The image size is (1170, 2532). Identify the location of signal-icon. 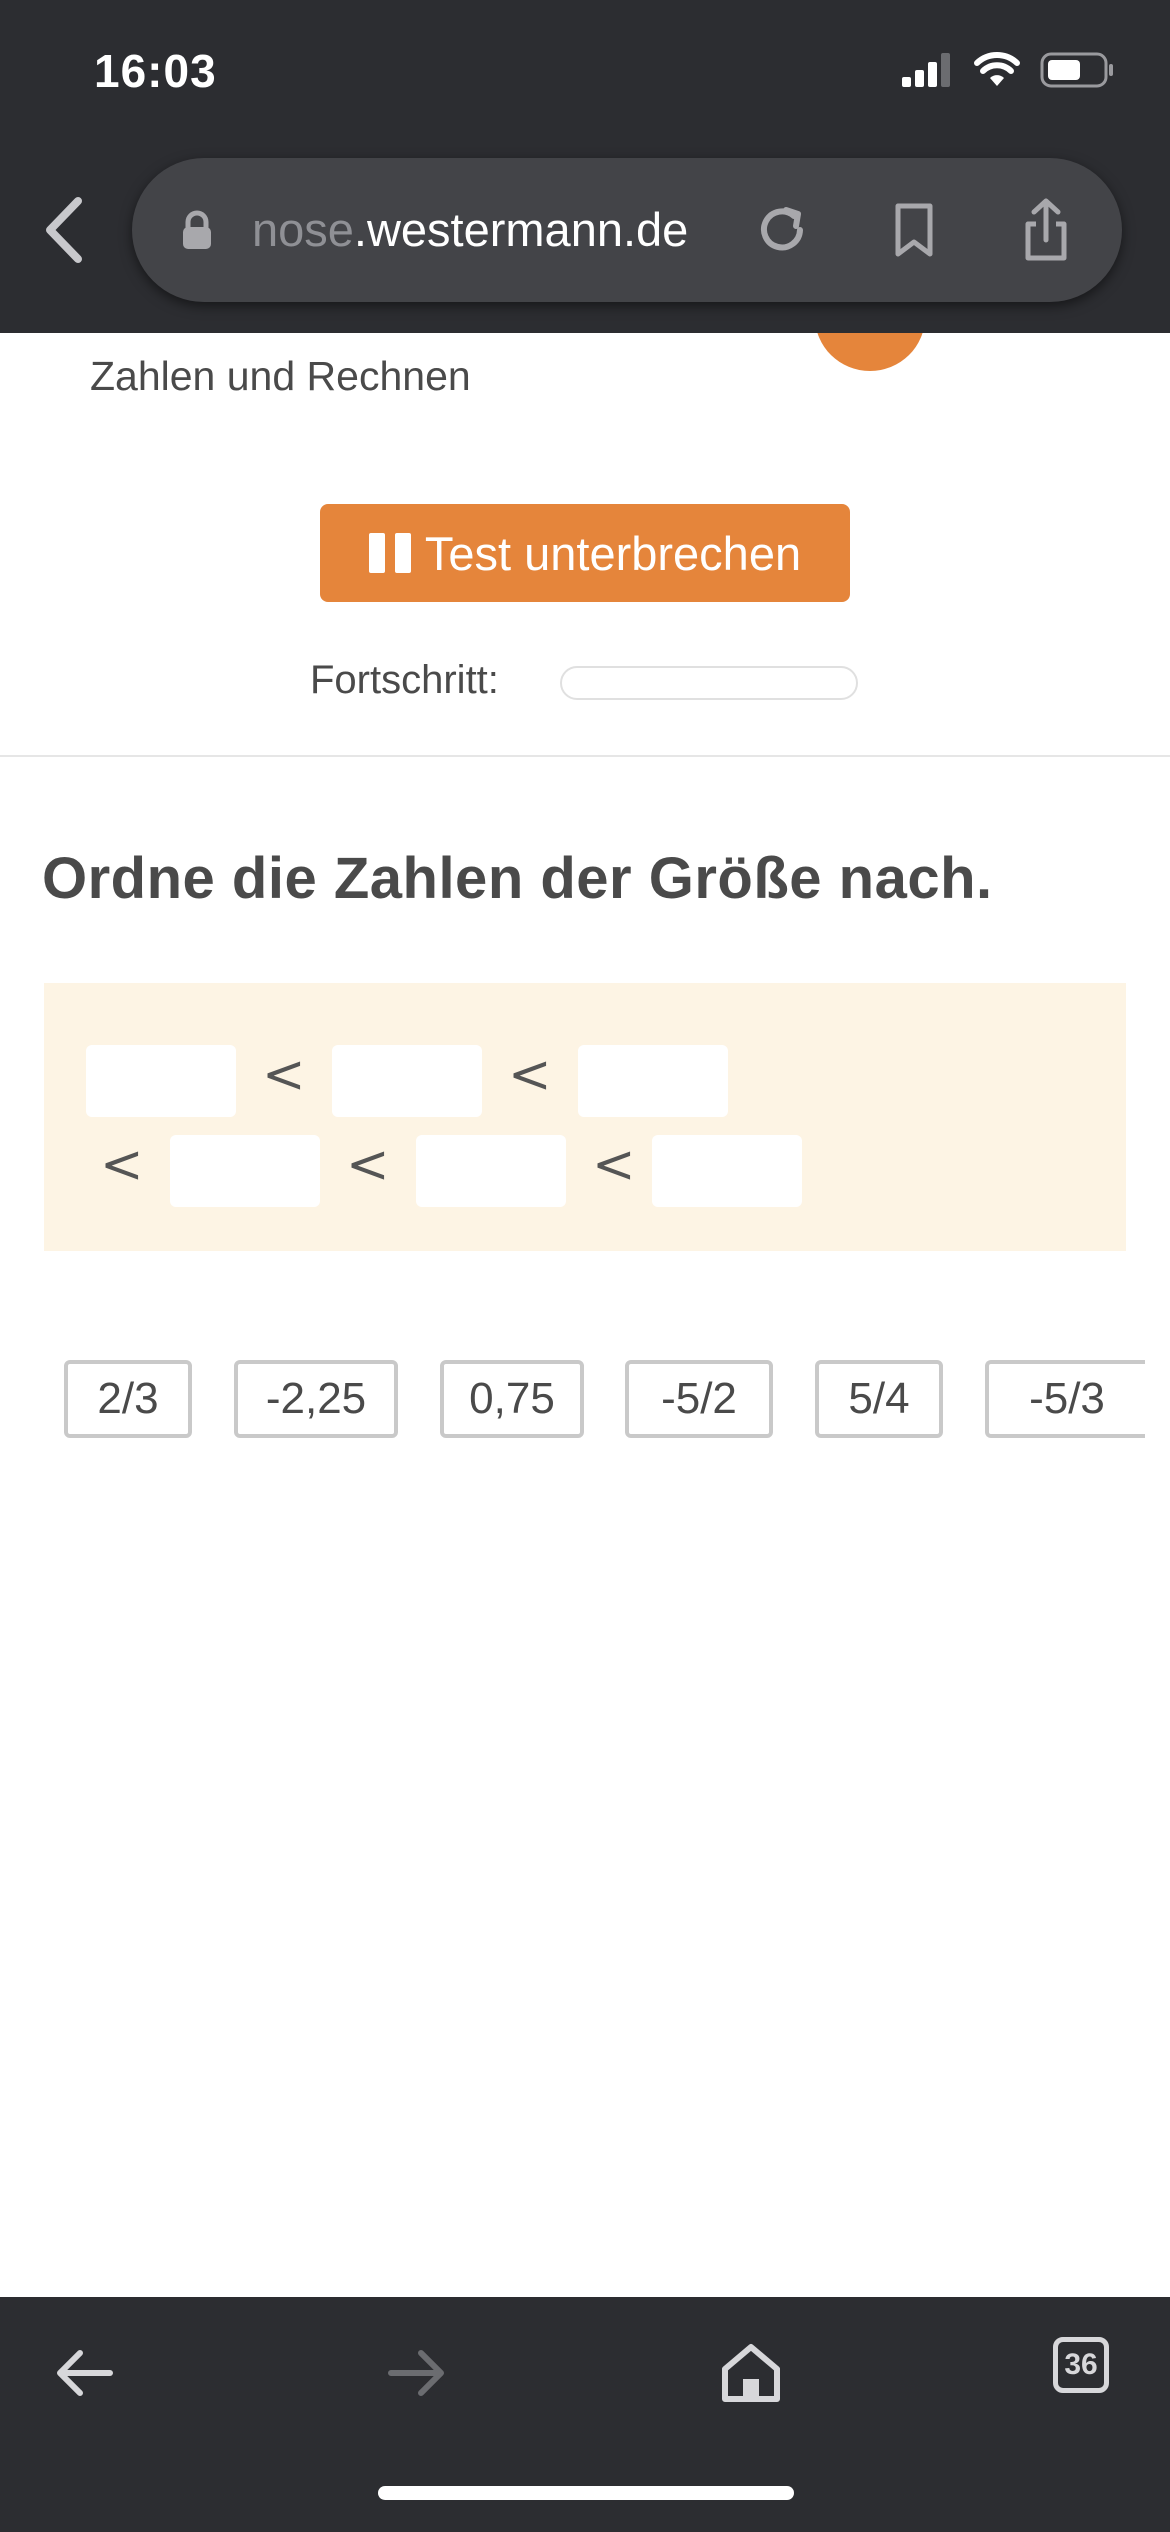
(926, 70).